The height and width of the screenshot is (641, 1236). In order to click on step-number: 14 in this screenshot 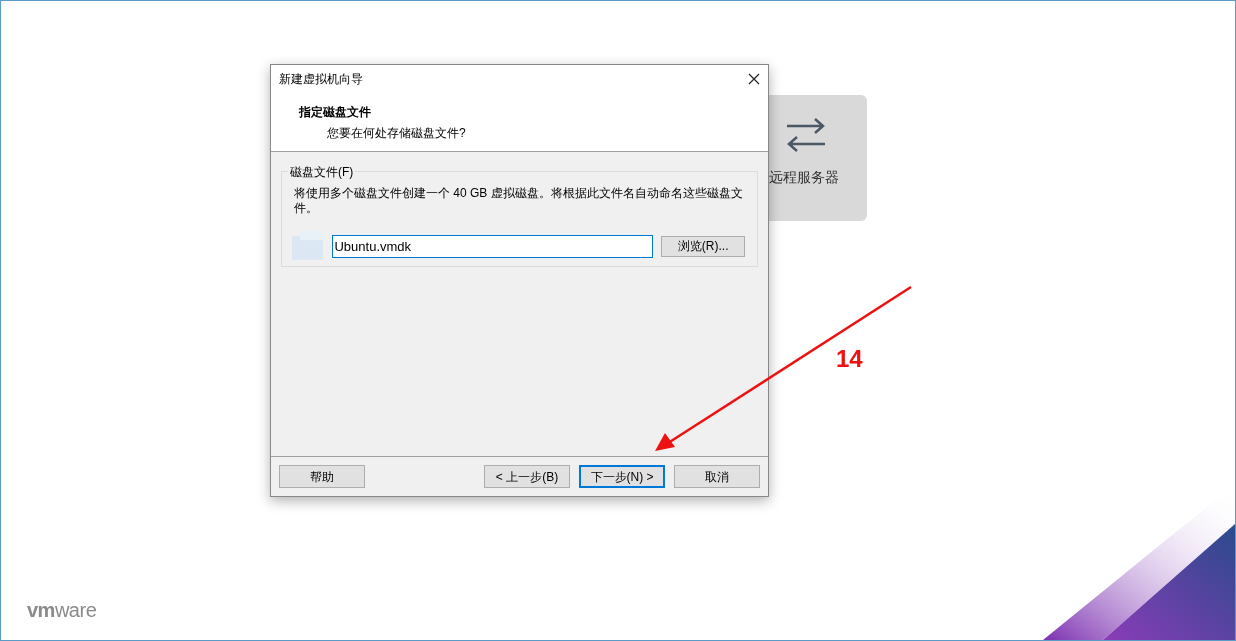, I will do `click(849, 359)`.